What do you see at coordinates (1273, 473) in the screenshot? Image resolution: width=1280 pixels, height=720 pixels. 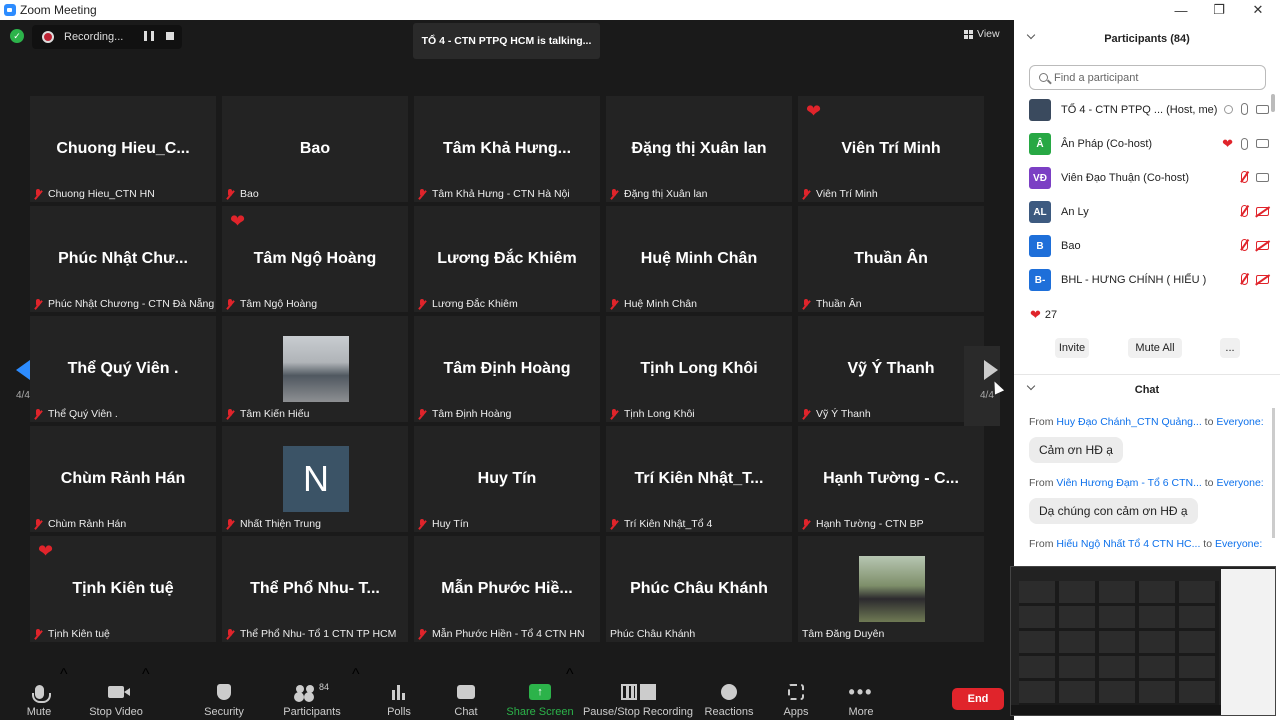 I see `chat-scrollbar` at bounding box center [1273, 473].